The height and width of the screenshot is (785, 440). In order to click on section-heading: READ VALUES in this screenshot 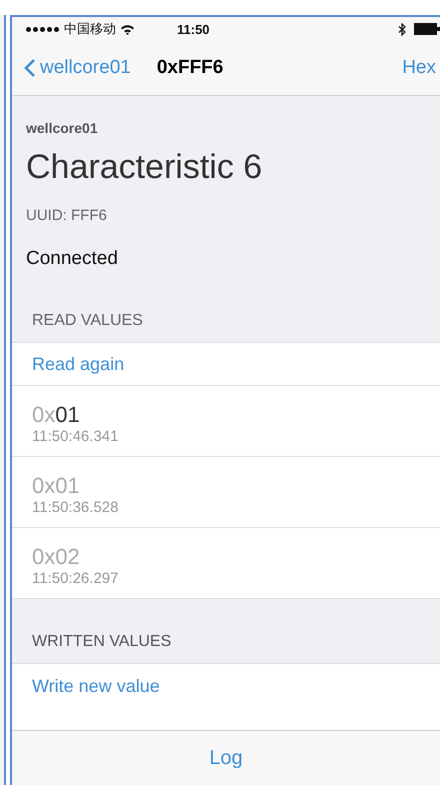, I will do `click(87, 321)`.